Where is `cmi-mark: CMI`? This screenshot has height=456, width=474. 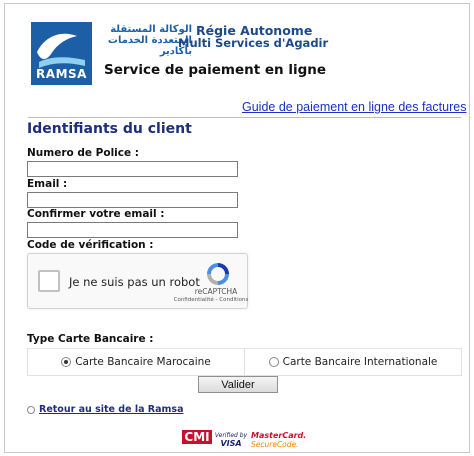
cmi-mark: CMI is located at coordinates (197, 437).